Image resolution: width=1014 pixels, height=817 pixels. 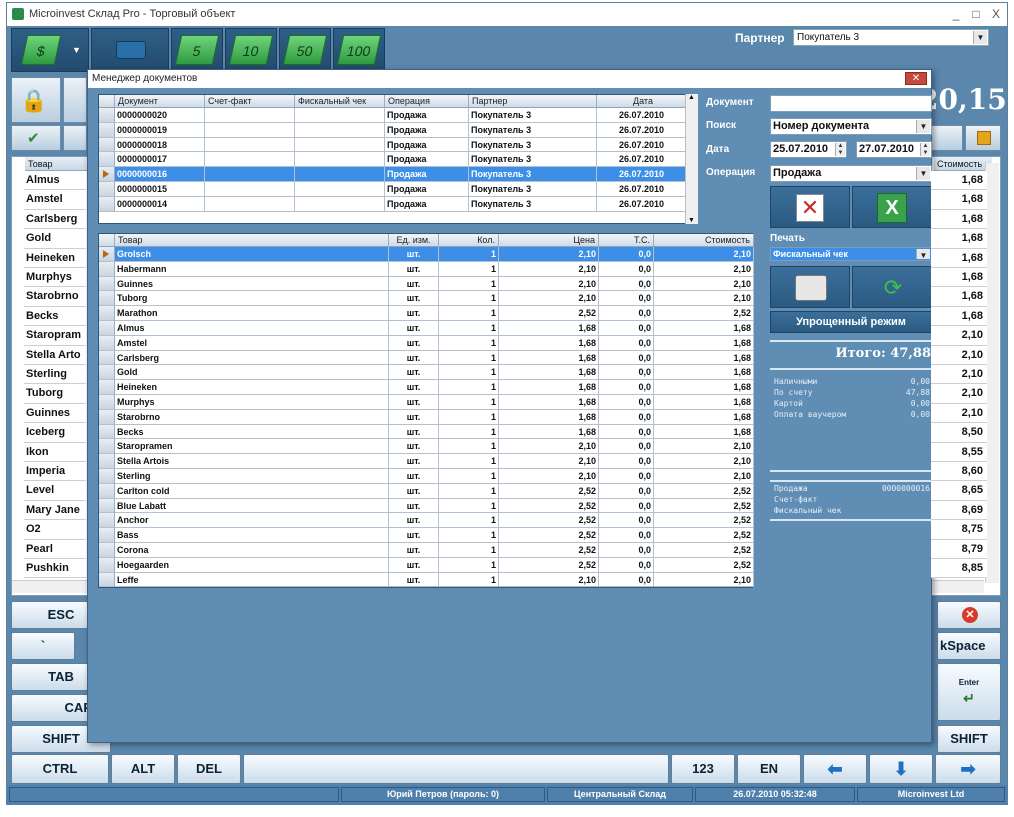 What do you see at coordinates (75, 100) in the screenshot?
I see `note-button` at bounding box center [75, 100].